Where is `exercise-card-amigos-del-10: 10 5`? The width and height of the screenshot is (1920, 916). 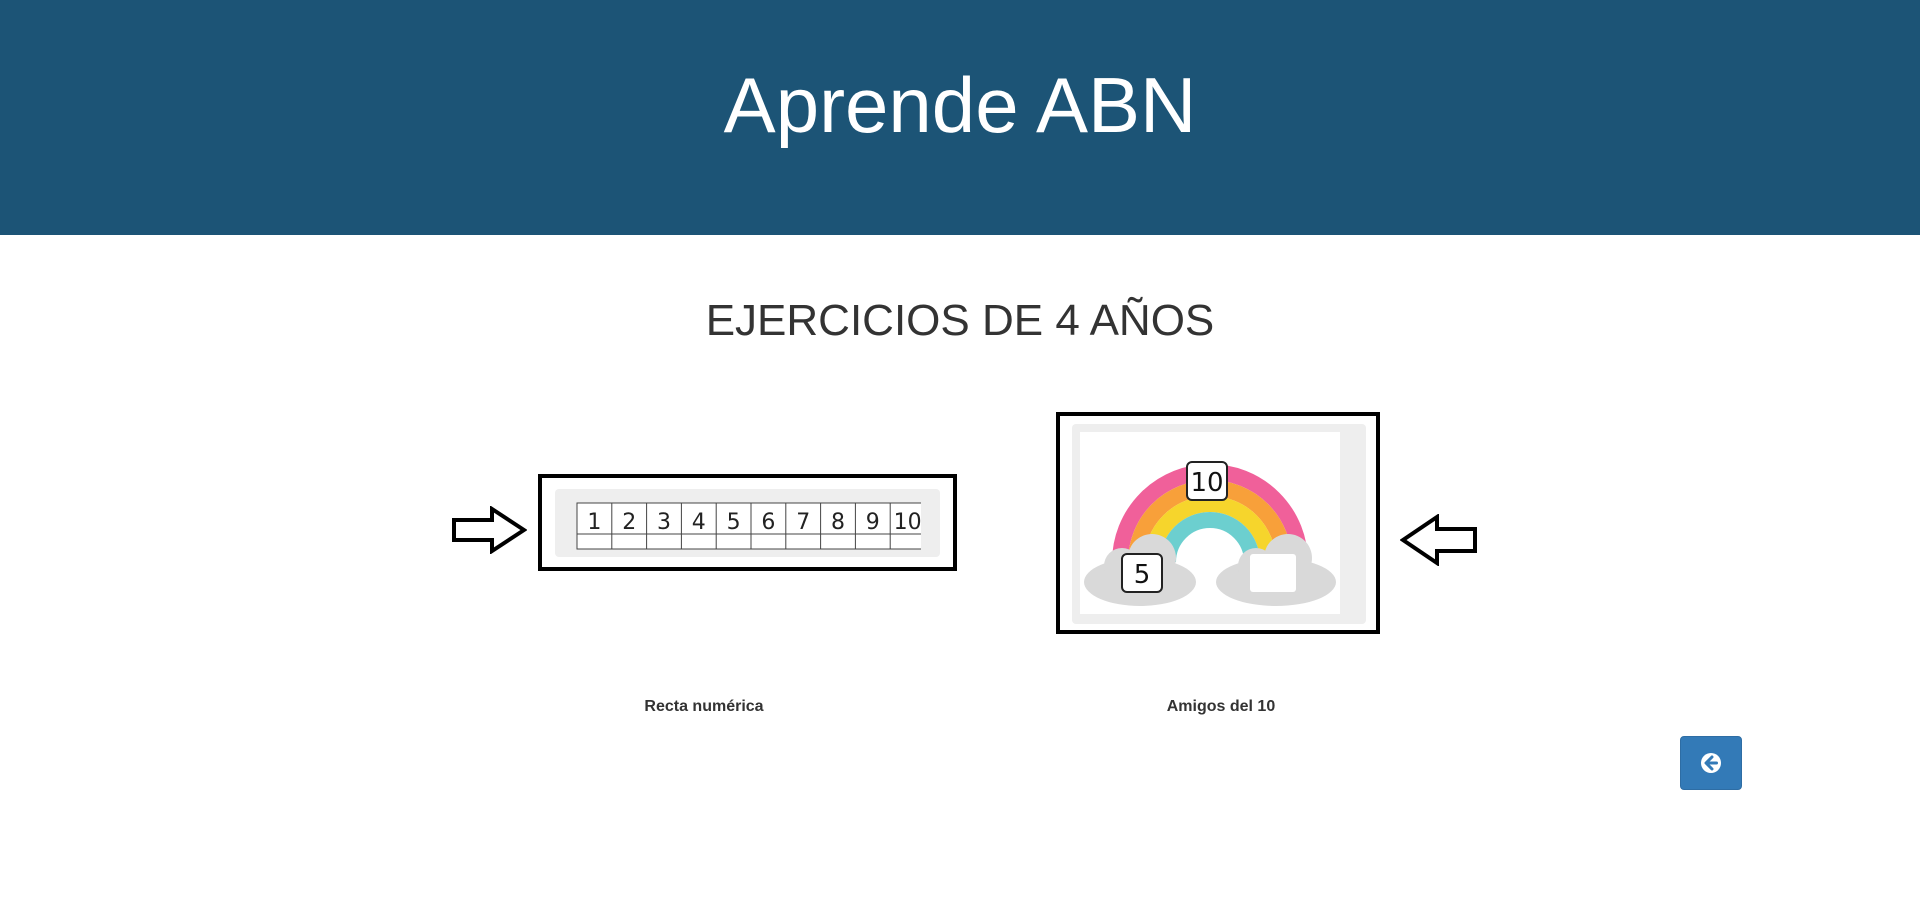
exercise-card-amigos-del-10: 10 5 is located at coordinates (1218, 523).